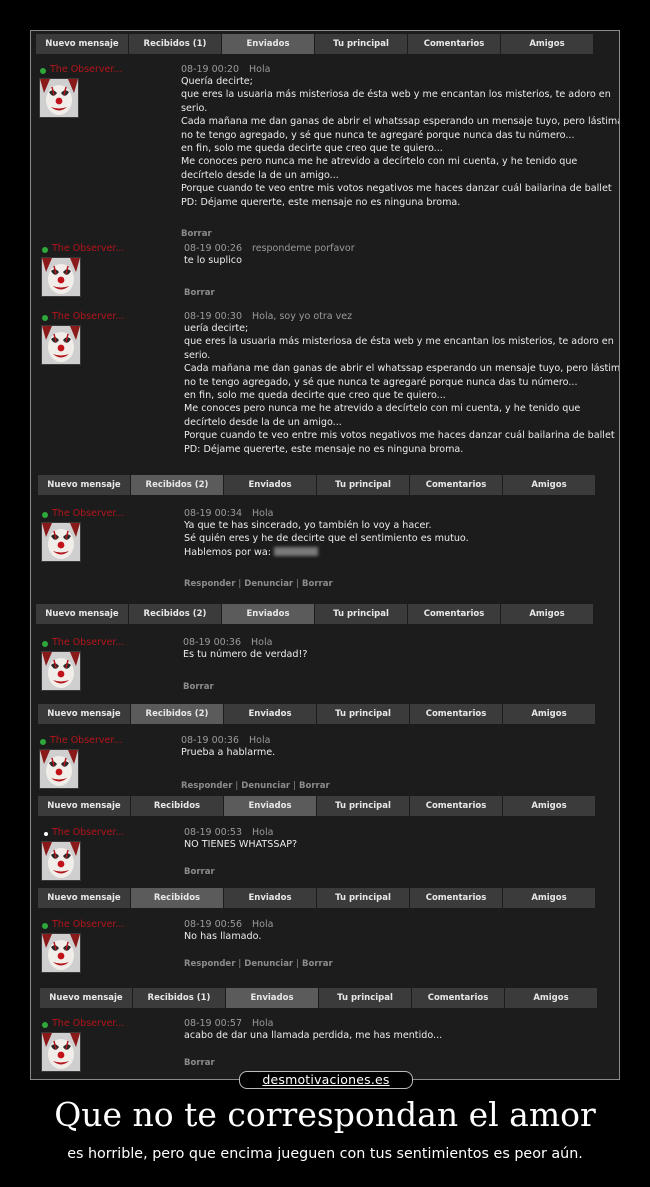  Describe the element at coordinates (399, 936) in the screenshot. I see `message-body: No has llamado.` at that location.